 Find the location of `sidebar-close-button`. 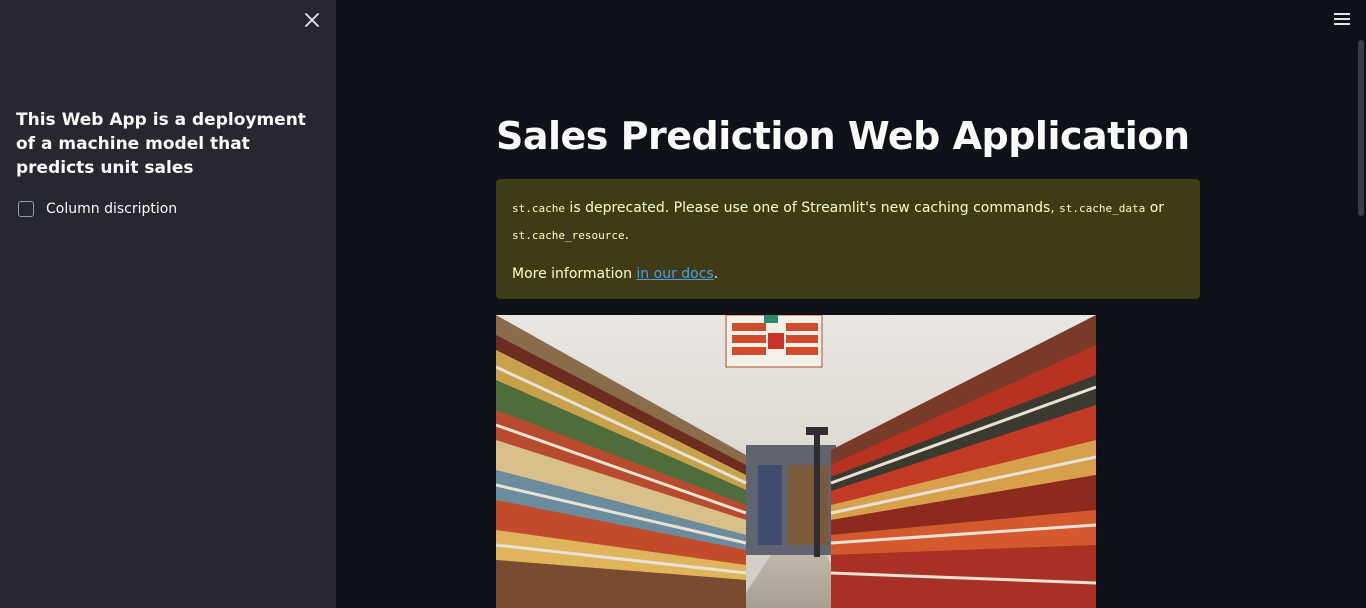

sidebar-close-button is located at coordinates (312, 20).